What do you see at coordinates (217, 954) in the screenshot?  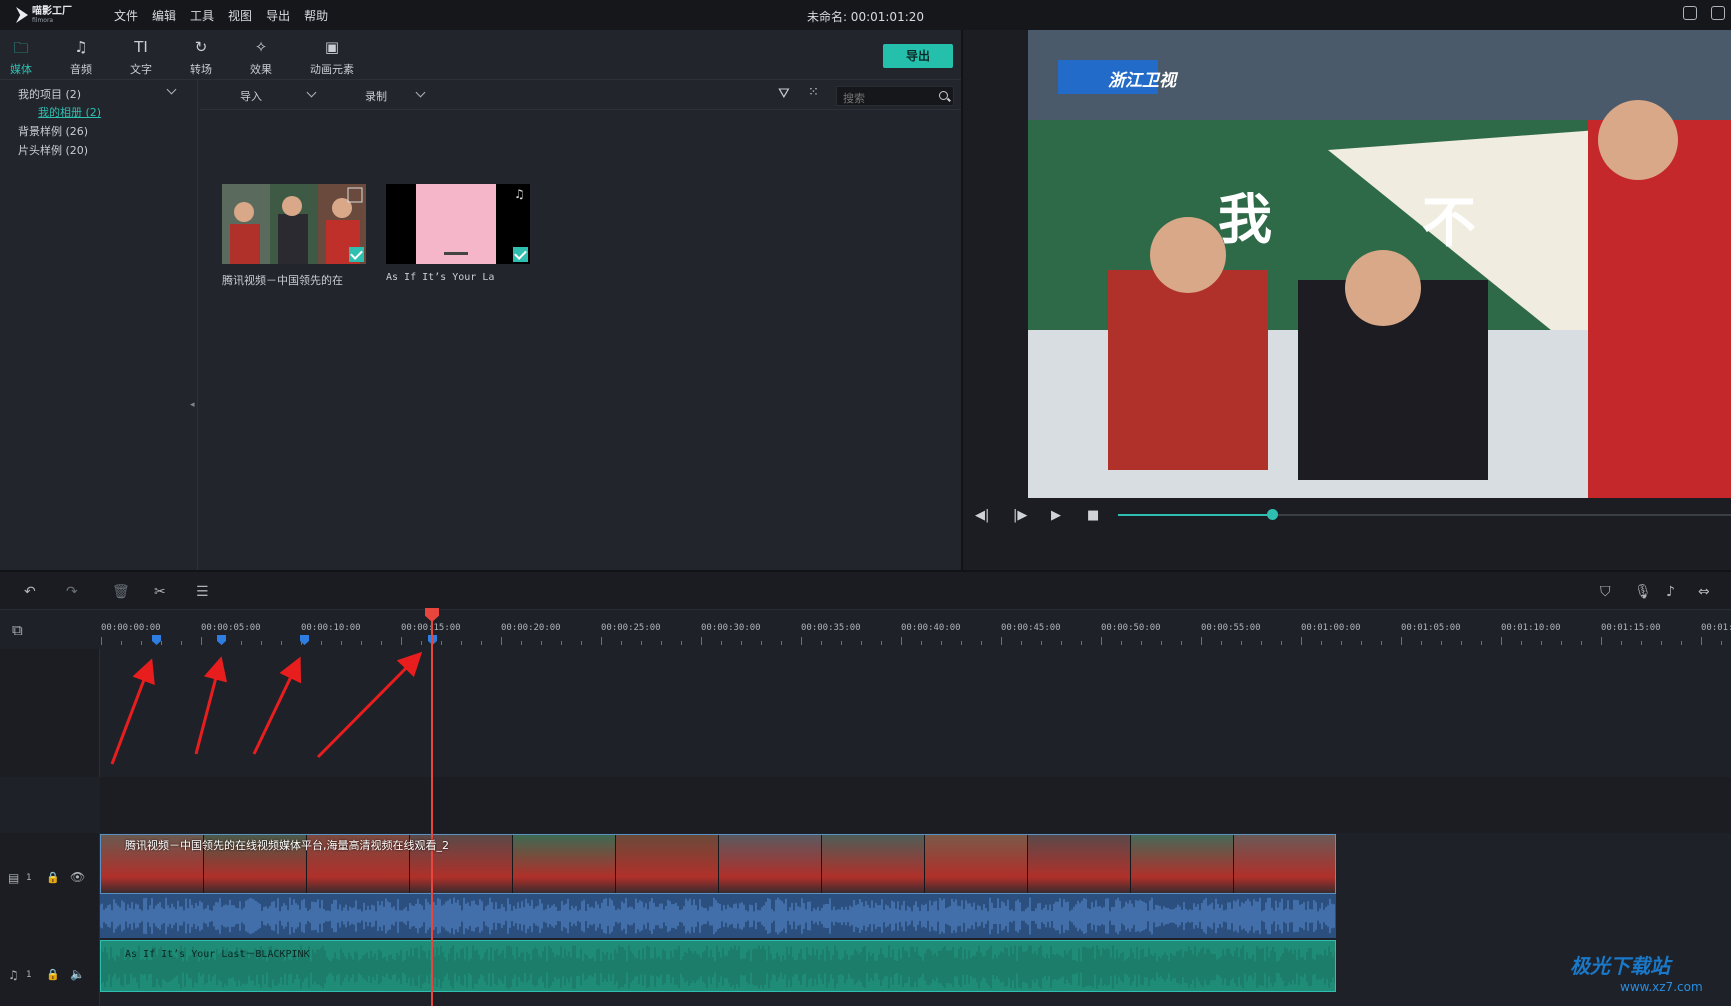 I see `music-clip-title: As If It’s Your Last－BLACKPINK` at bounding box center [217, 954].